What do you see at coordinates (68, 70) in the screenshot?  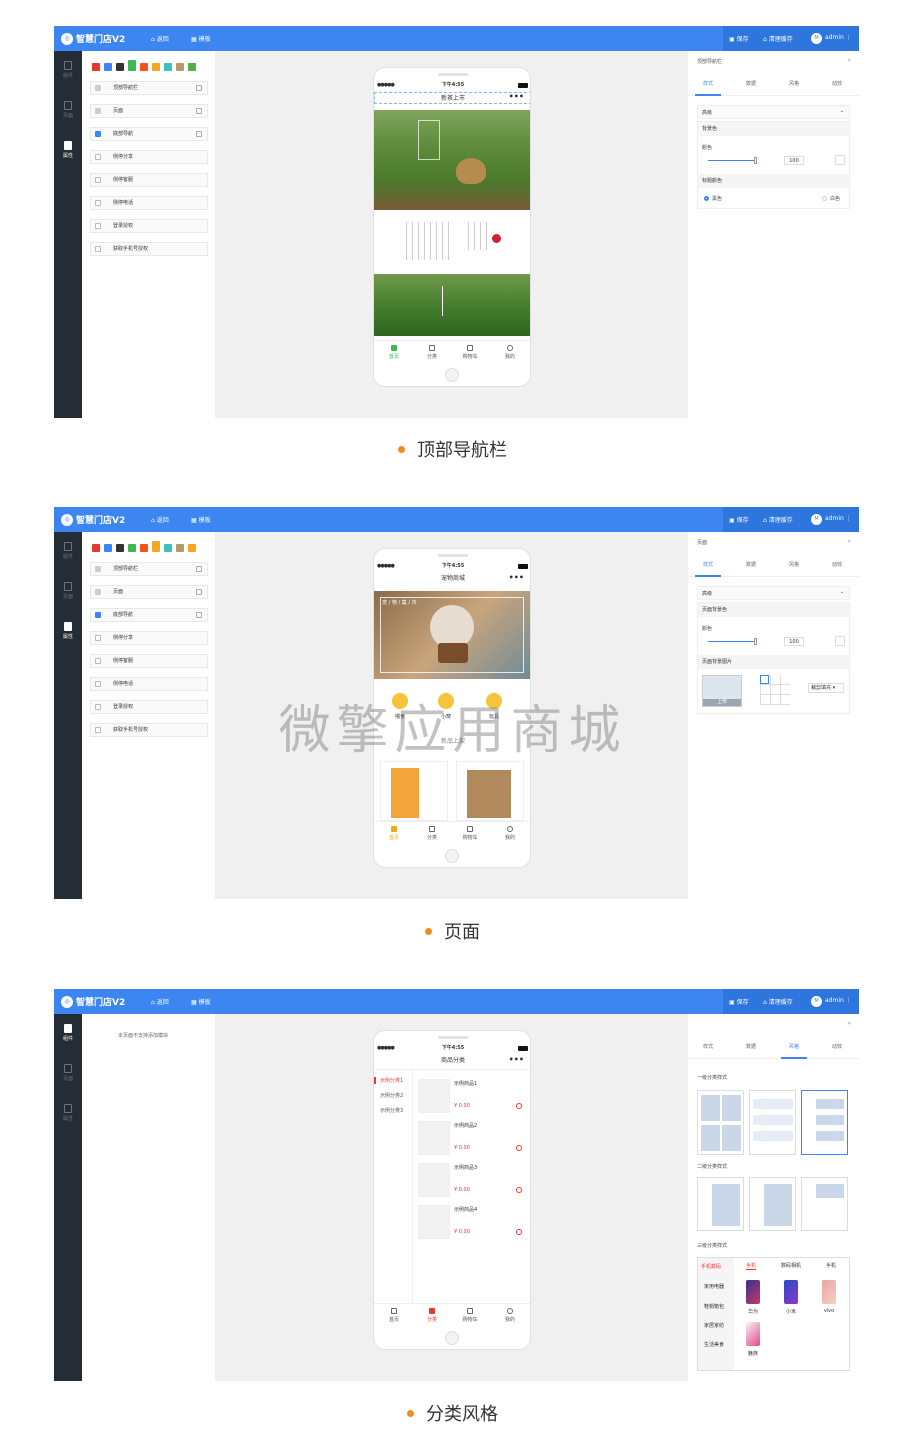 I see `sidebar-item-components: 组件` at bounding box center [68, 70].